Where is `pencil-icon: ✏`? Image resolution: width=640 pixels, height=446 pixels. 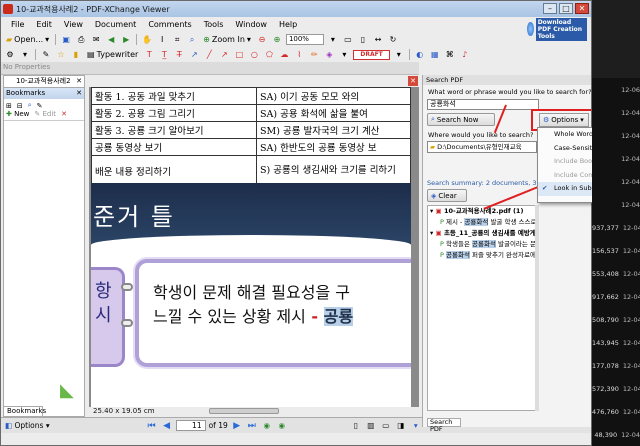
pencil-icon: ✏ is located at coordinates (314, 55).